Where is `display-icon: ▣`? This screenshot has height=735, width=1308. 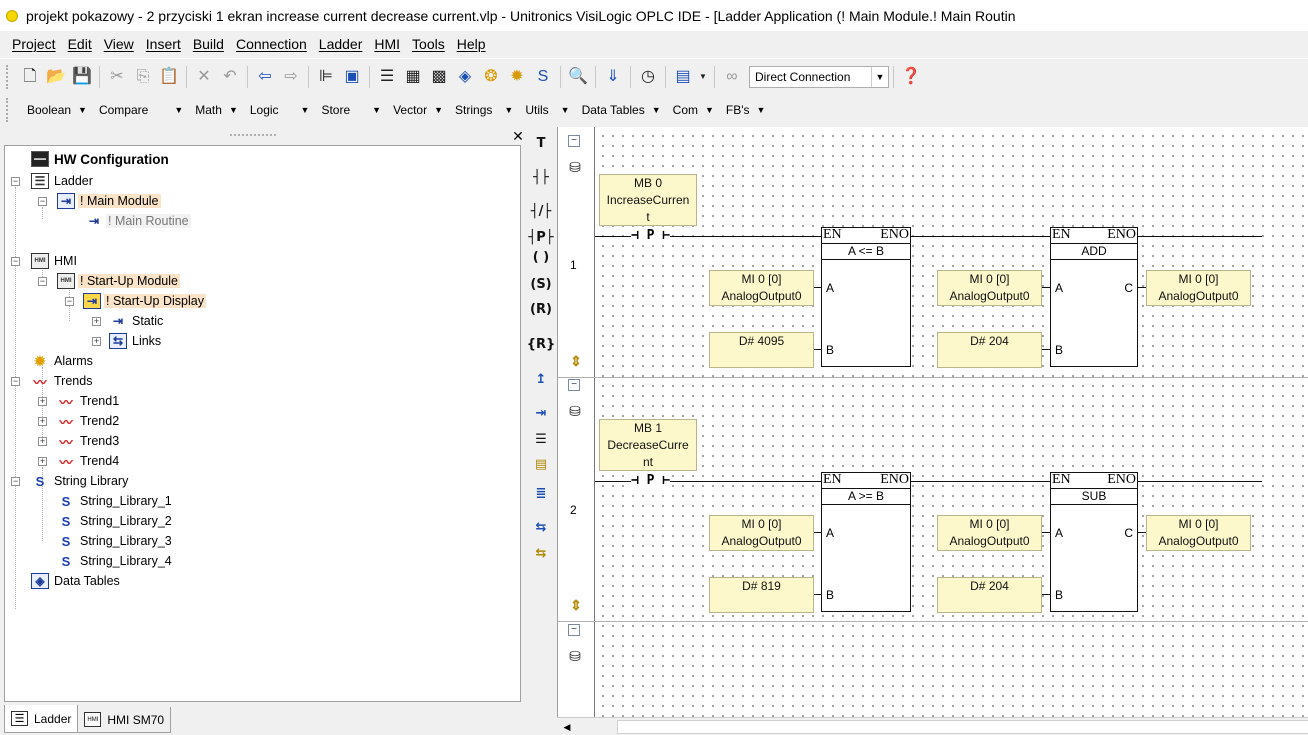
display-icon: ▣ is located at coordinates (352, 77).